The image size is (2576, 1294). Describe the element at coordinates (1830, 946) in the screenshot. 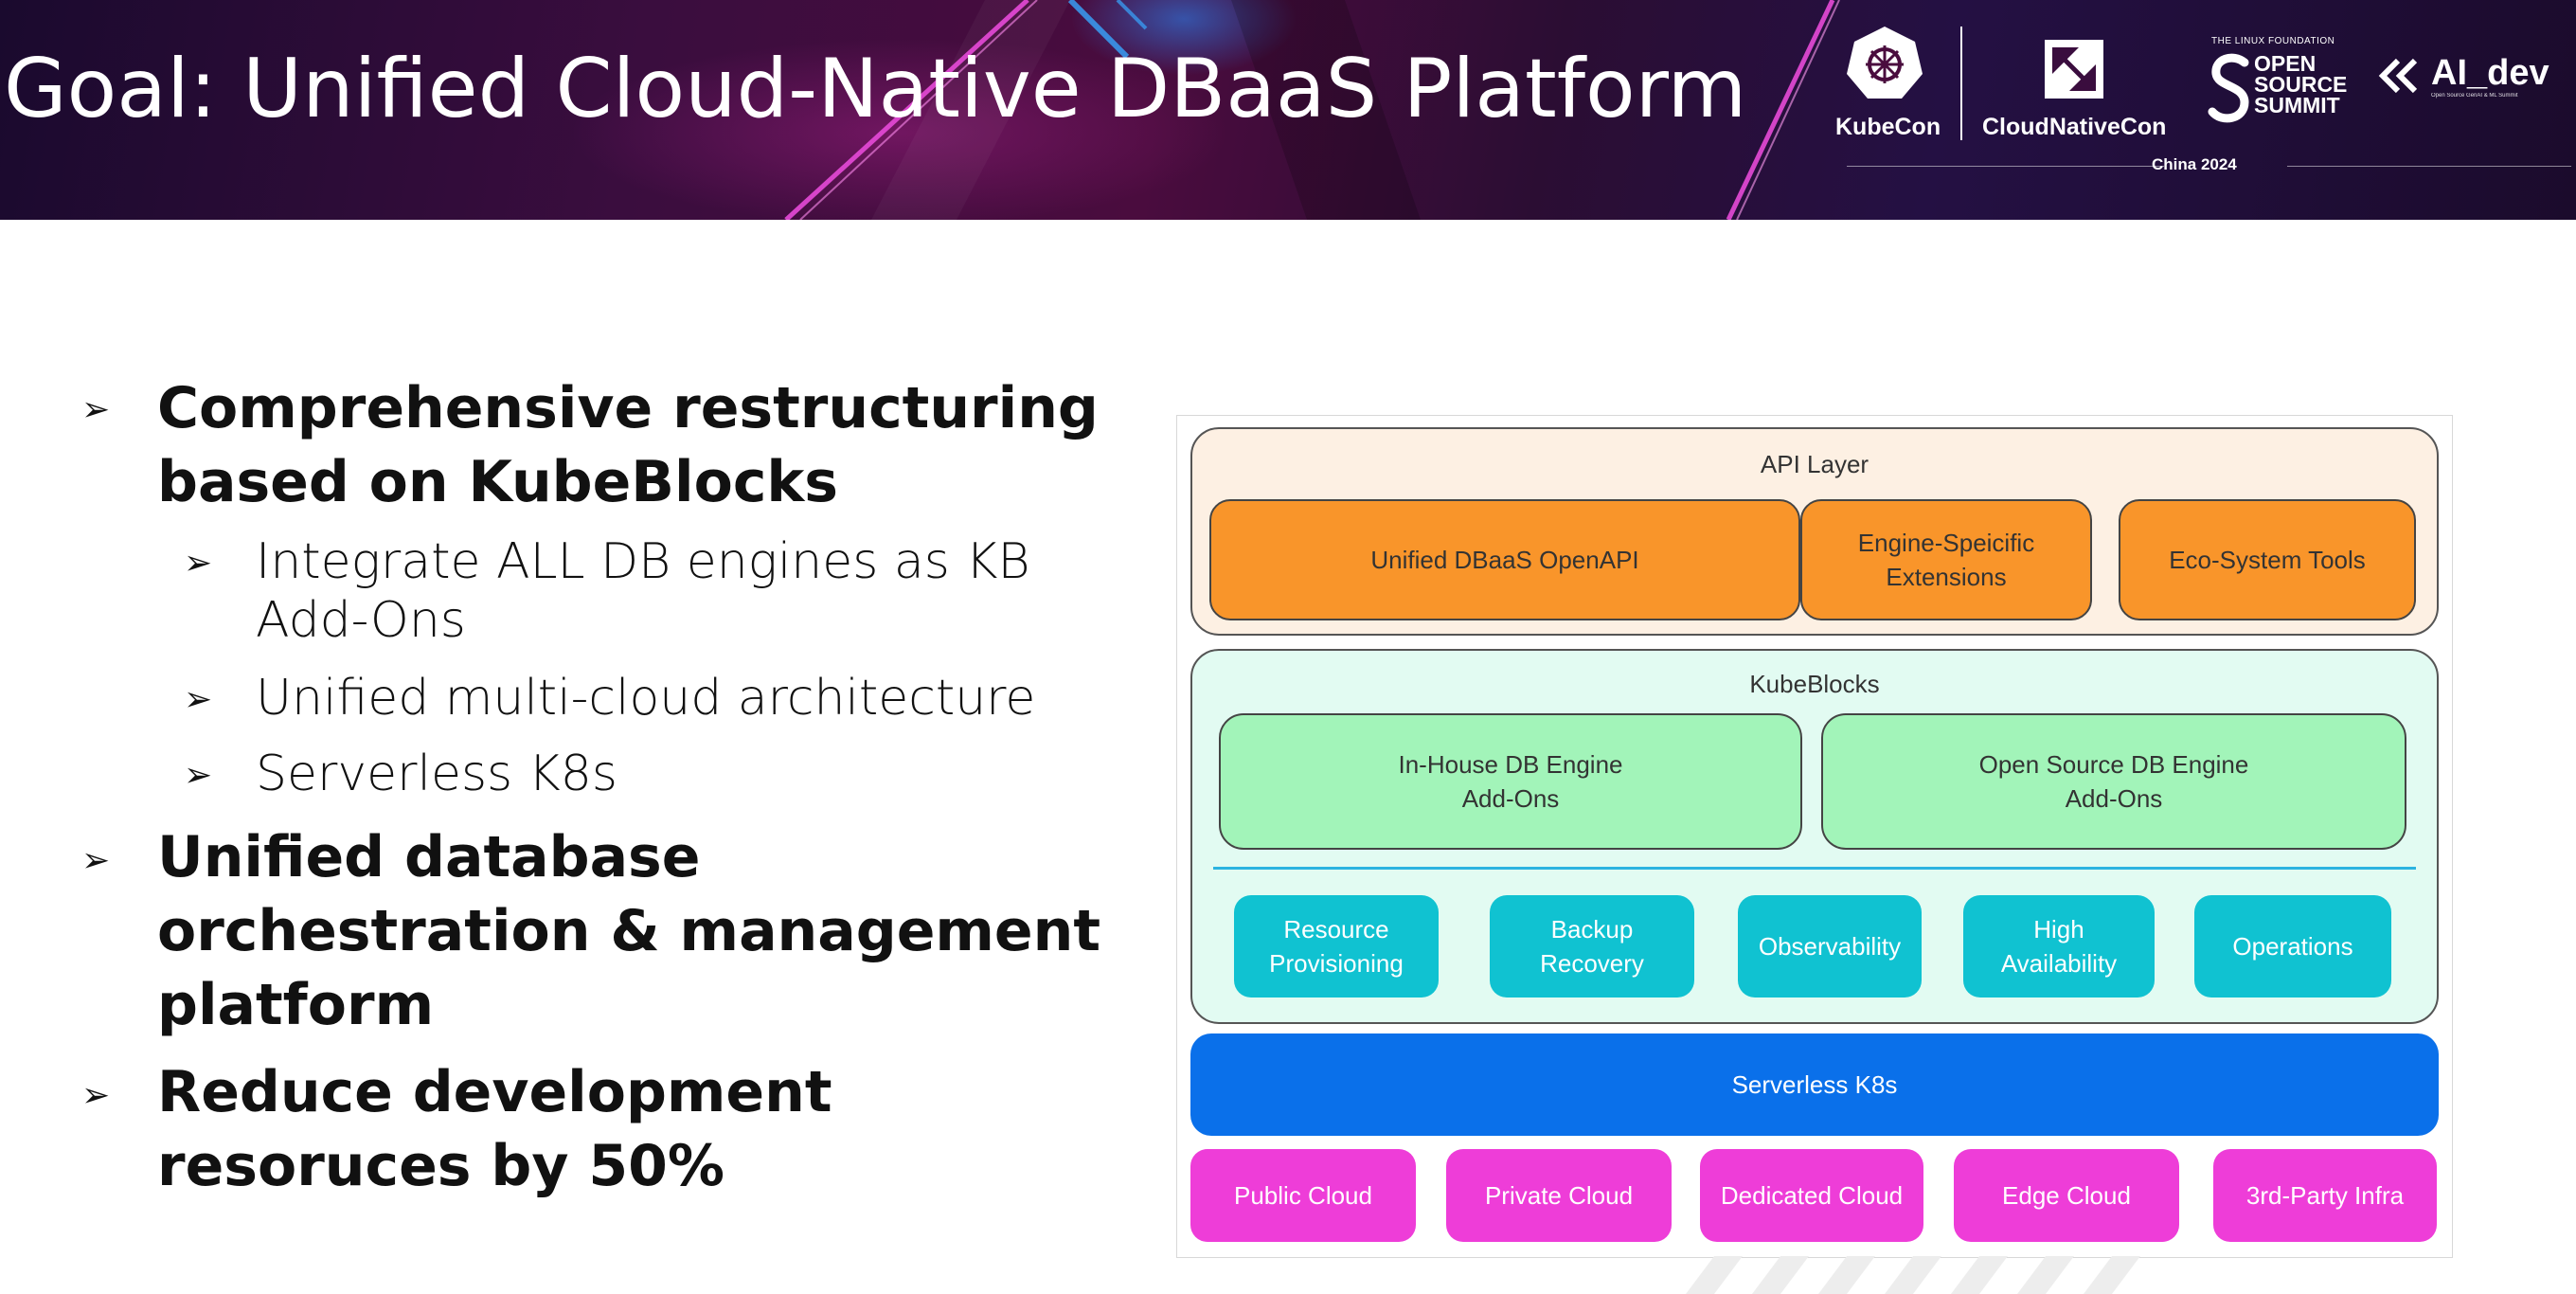

I see `capability-tile: Observability` at that location.